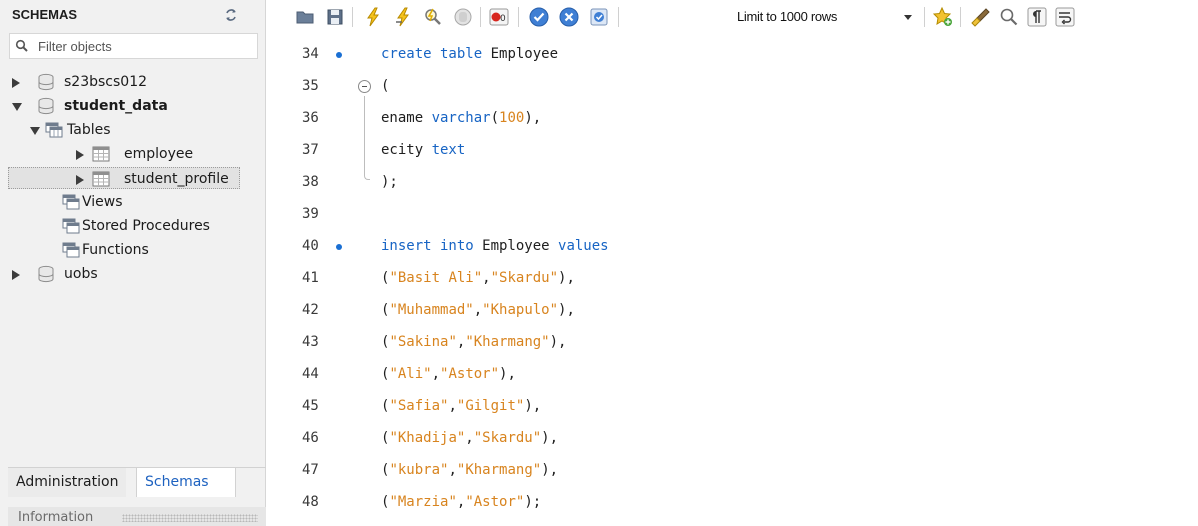 This screenshot has height=526, width=1198. I want to click on code-line: 45 ("Safia","Gilgit"),, so click(732, 406).